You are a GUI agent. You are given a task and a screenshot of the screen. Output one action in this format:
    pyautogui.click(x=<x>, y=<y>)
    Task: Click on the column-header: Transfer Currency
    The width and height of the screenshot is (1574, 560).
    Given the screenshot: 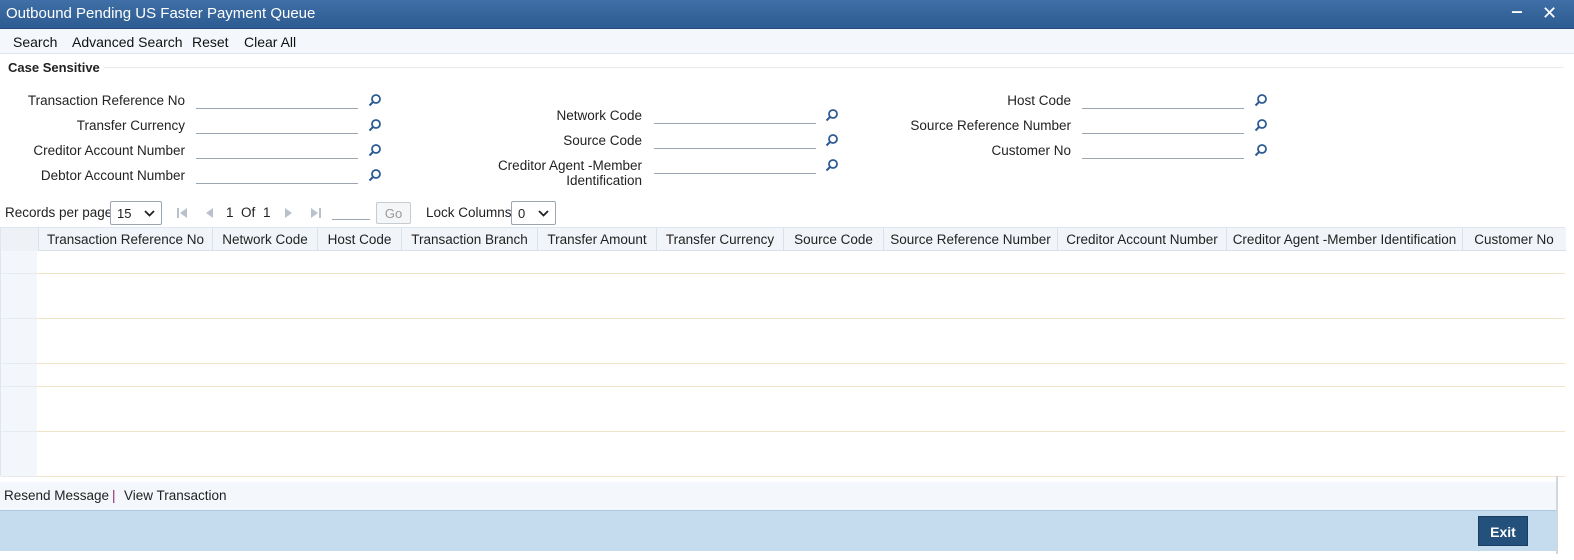 What is the action you would take?
    pyautogui.click(x=719, y=239)
    